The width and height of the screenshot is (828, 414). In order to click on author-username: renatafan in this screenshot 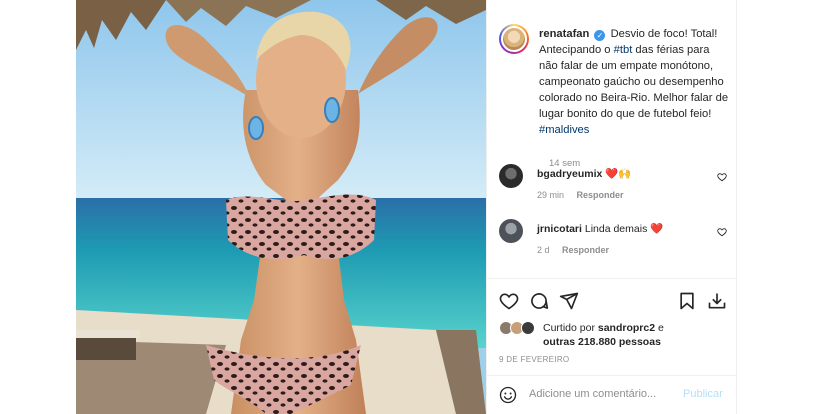, I will do `click(564, 34)`.